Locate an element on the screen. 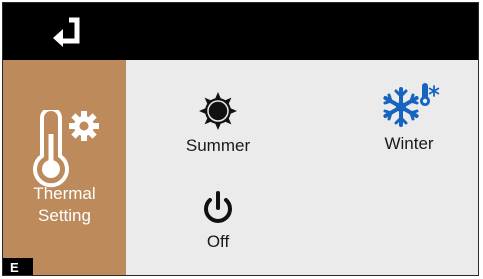 The height and width of the screenshot is (279, 483). power-icon is located at coordinates (218, 207).